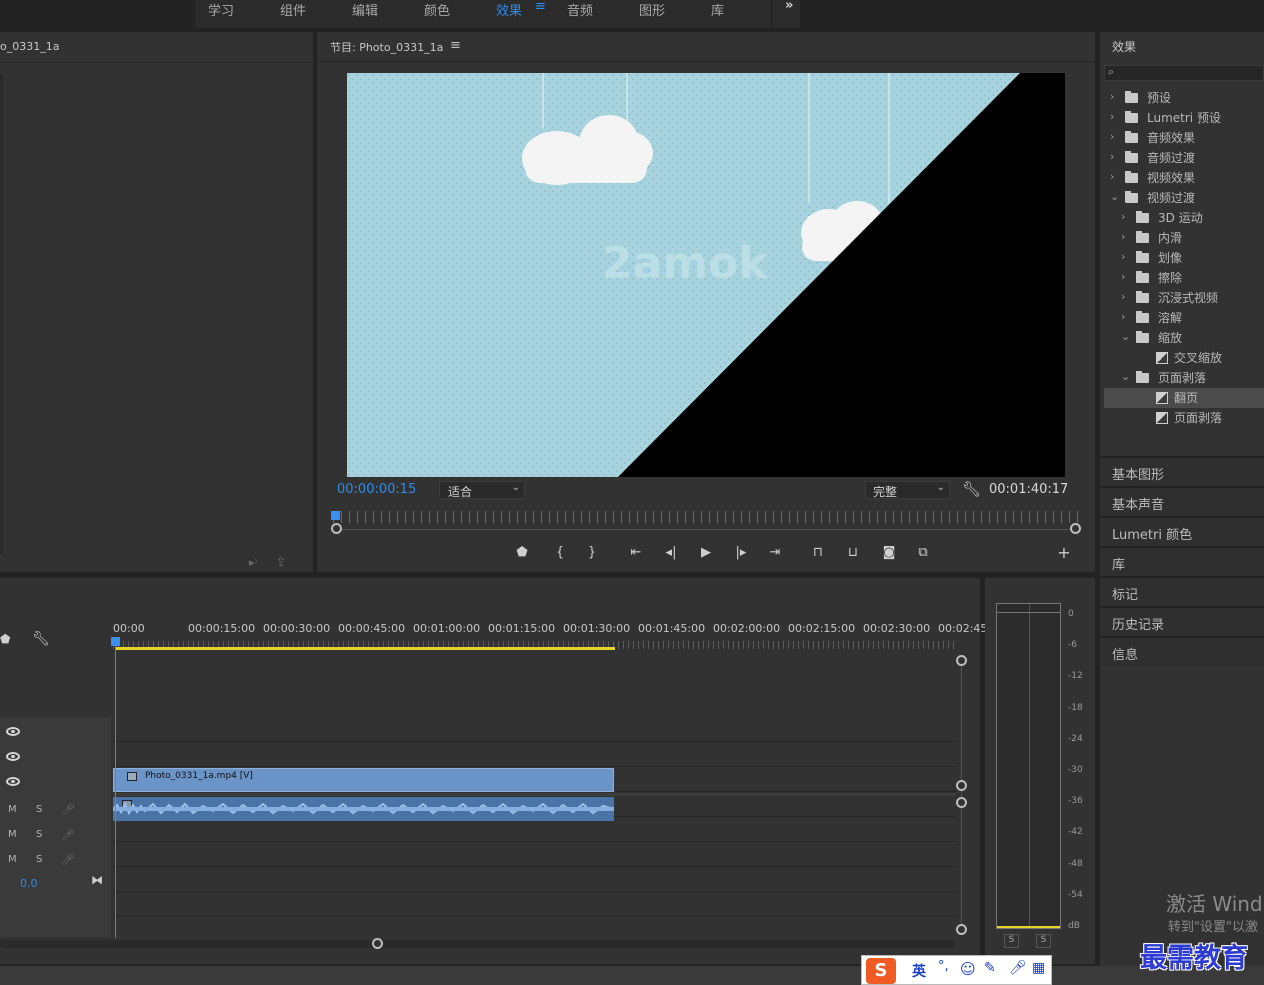  Describe the element at coordinates (293, 9) in the screenshot. I see `tab-assembly: 组件` at that location.